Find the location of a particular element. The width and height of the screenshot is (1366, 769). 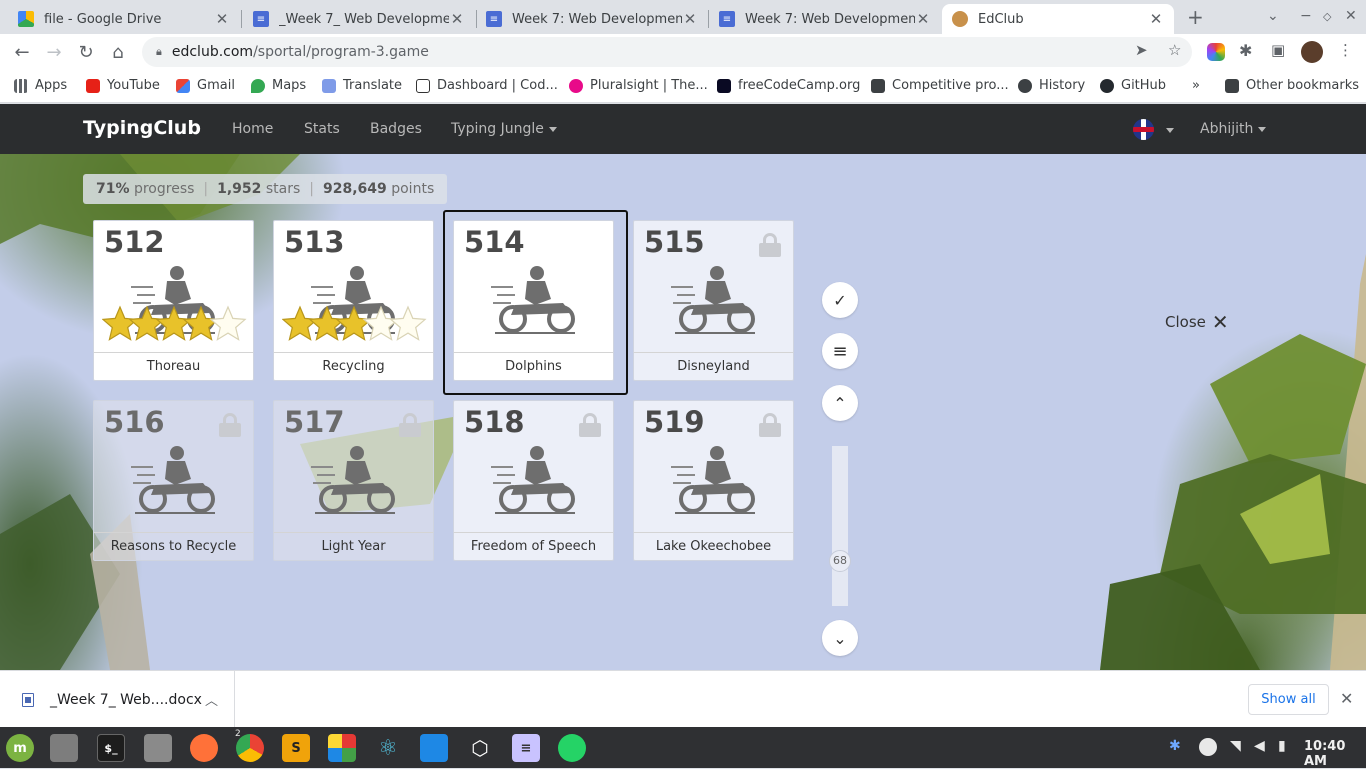

sublime-text-icon: S is located at coordinates (296, 748).